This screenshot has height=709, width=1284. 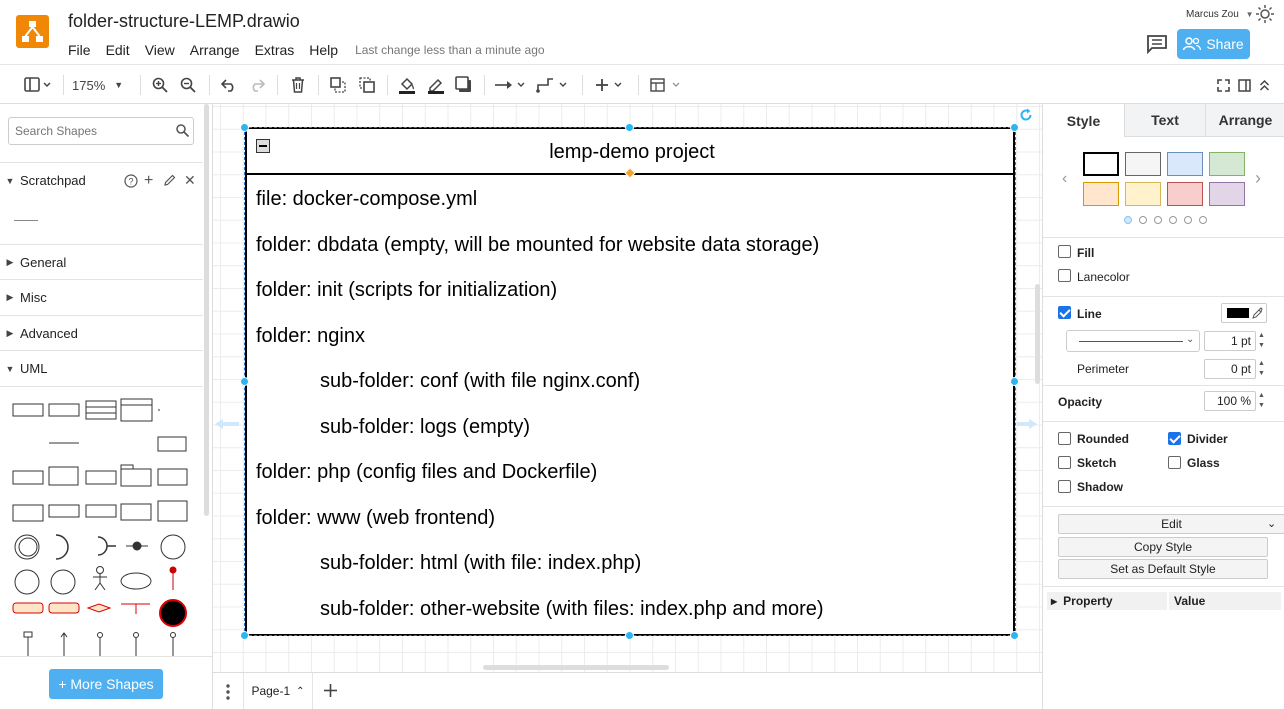 I want to click on delete-icon, so click(x=298, y=85).